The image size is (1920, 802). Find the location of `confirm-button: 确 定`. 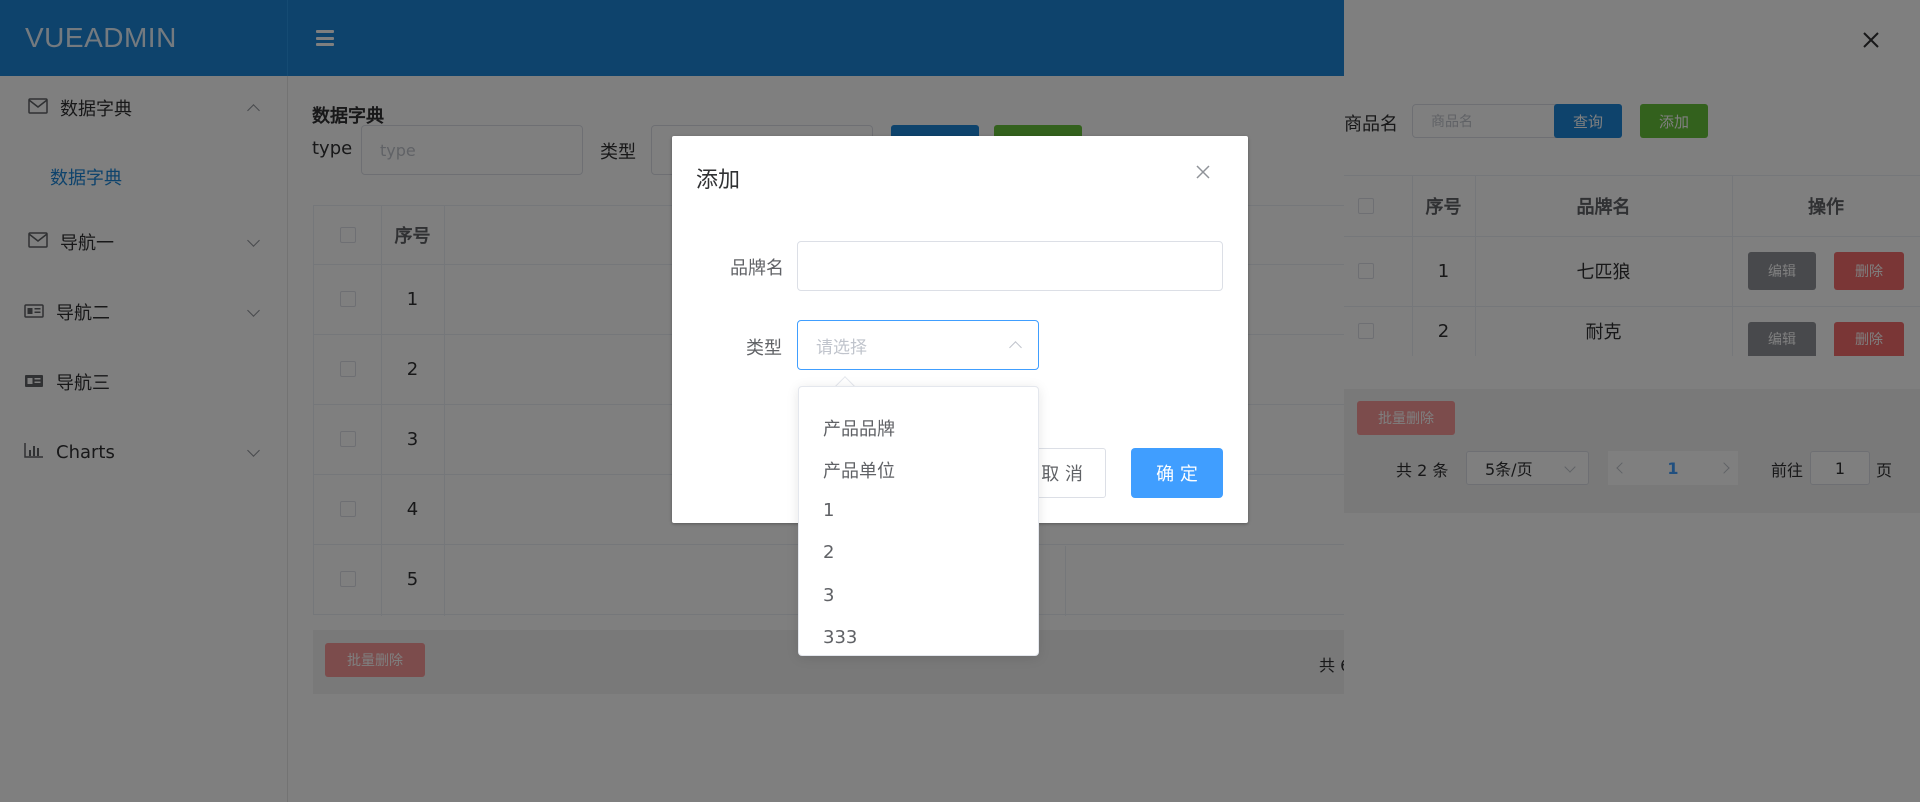

confirm-button: 确 定 is located at coordinates (1177, 473).